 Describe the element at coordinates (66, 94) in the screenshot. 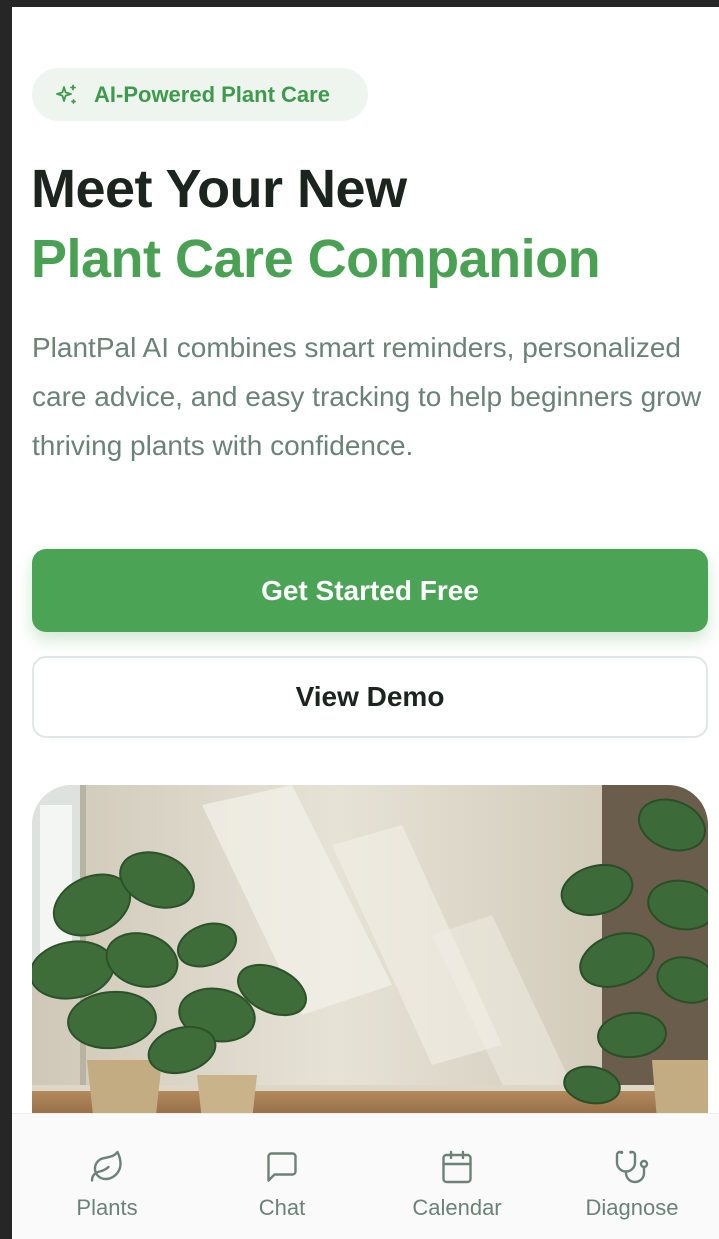

I see `sparkle-icon` at that location.